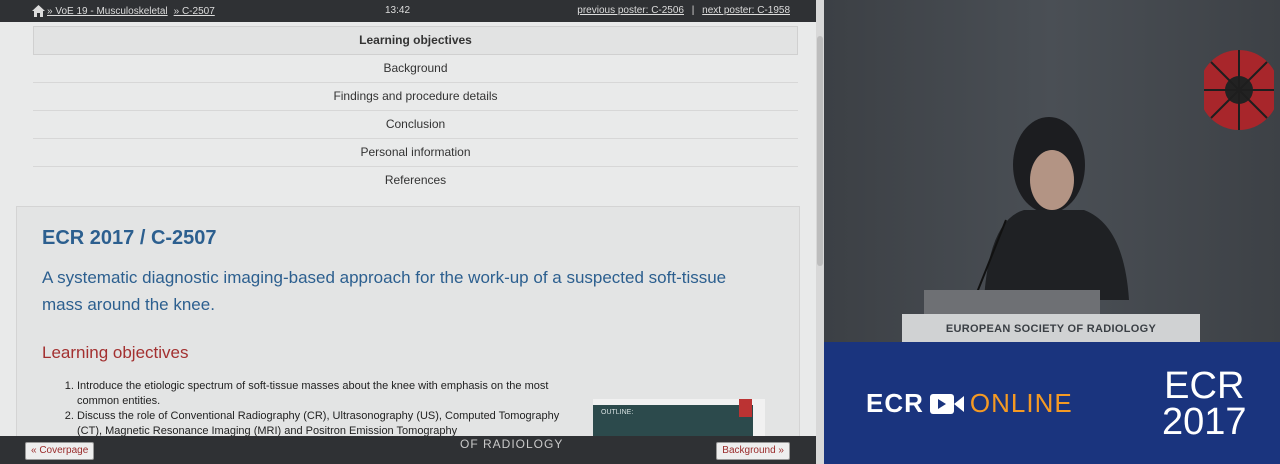 The height and width of the screenshot is (464, 1280). I want to click on video-camera-icon, so click(946, 403).